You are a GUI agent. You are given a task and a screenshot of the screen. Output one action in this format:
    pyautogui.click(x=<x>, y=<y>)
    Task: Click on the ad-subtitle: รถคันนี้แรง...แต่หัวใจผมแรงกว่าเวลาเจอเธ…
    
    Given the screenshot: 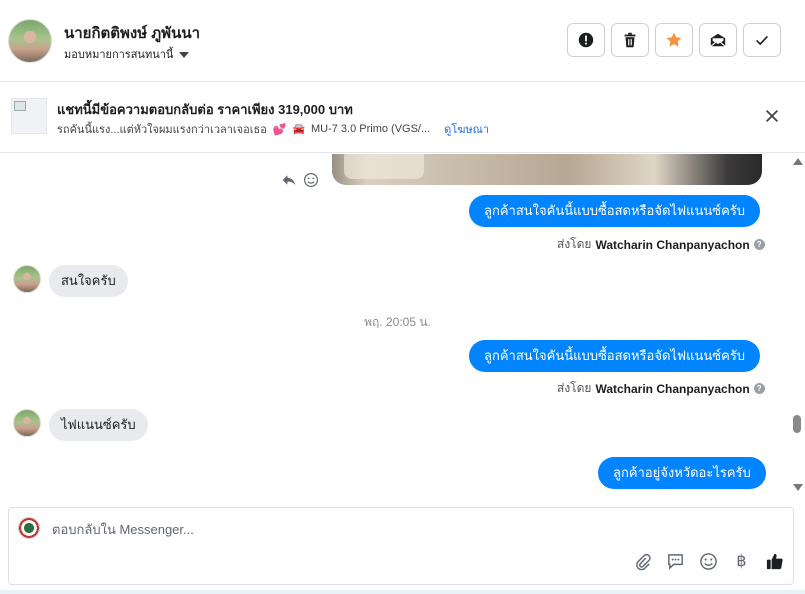 What is the action you would take?
    pyautogui.click(x=162, y=130)
    